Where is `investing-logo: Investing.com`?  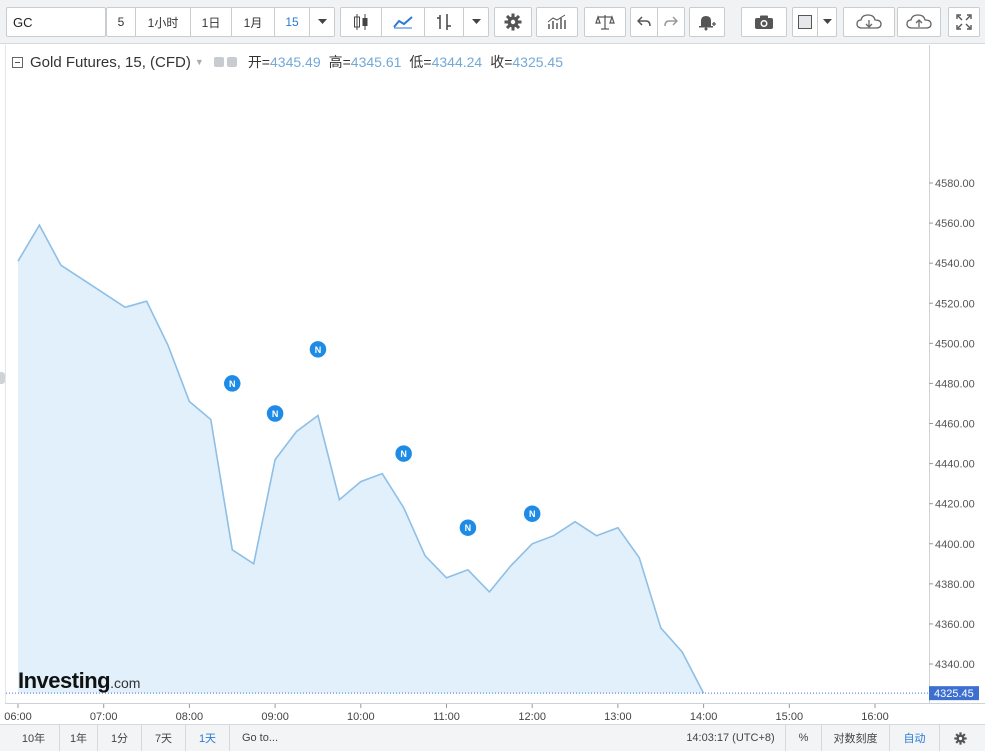
investing-logo: Investing.com is located at coordinates (79, 681).